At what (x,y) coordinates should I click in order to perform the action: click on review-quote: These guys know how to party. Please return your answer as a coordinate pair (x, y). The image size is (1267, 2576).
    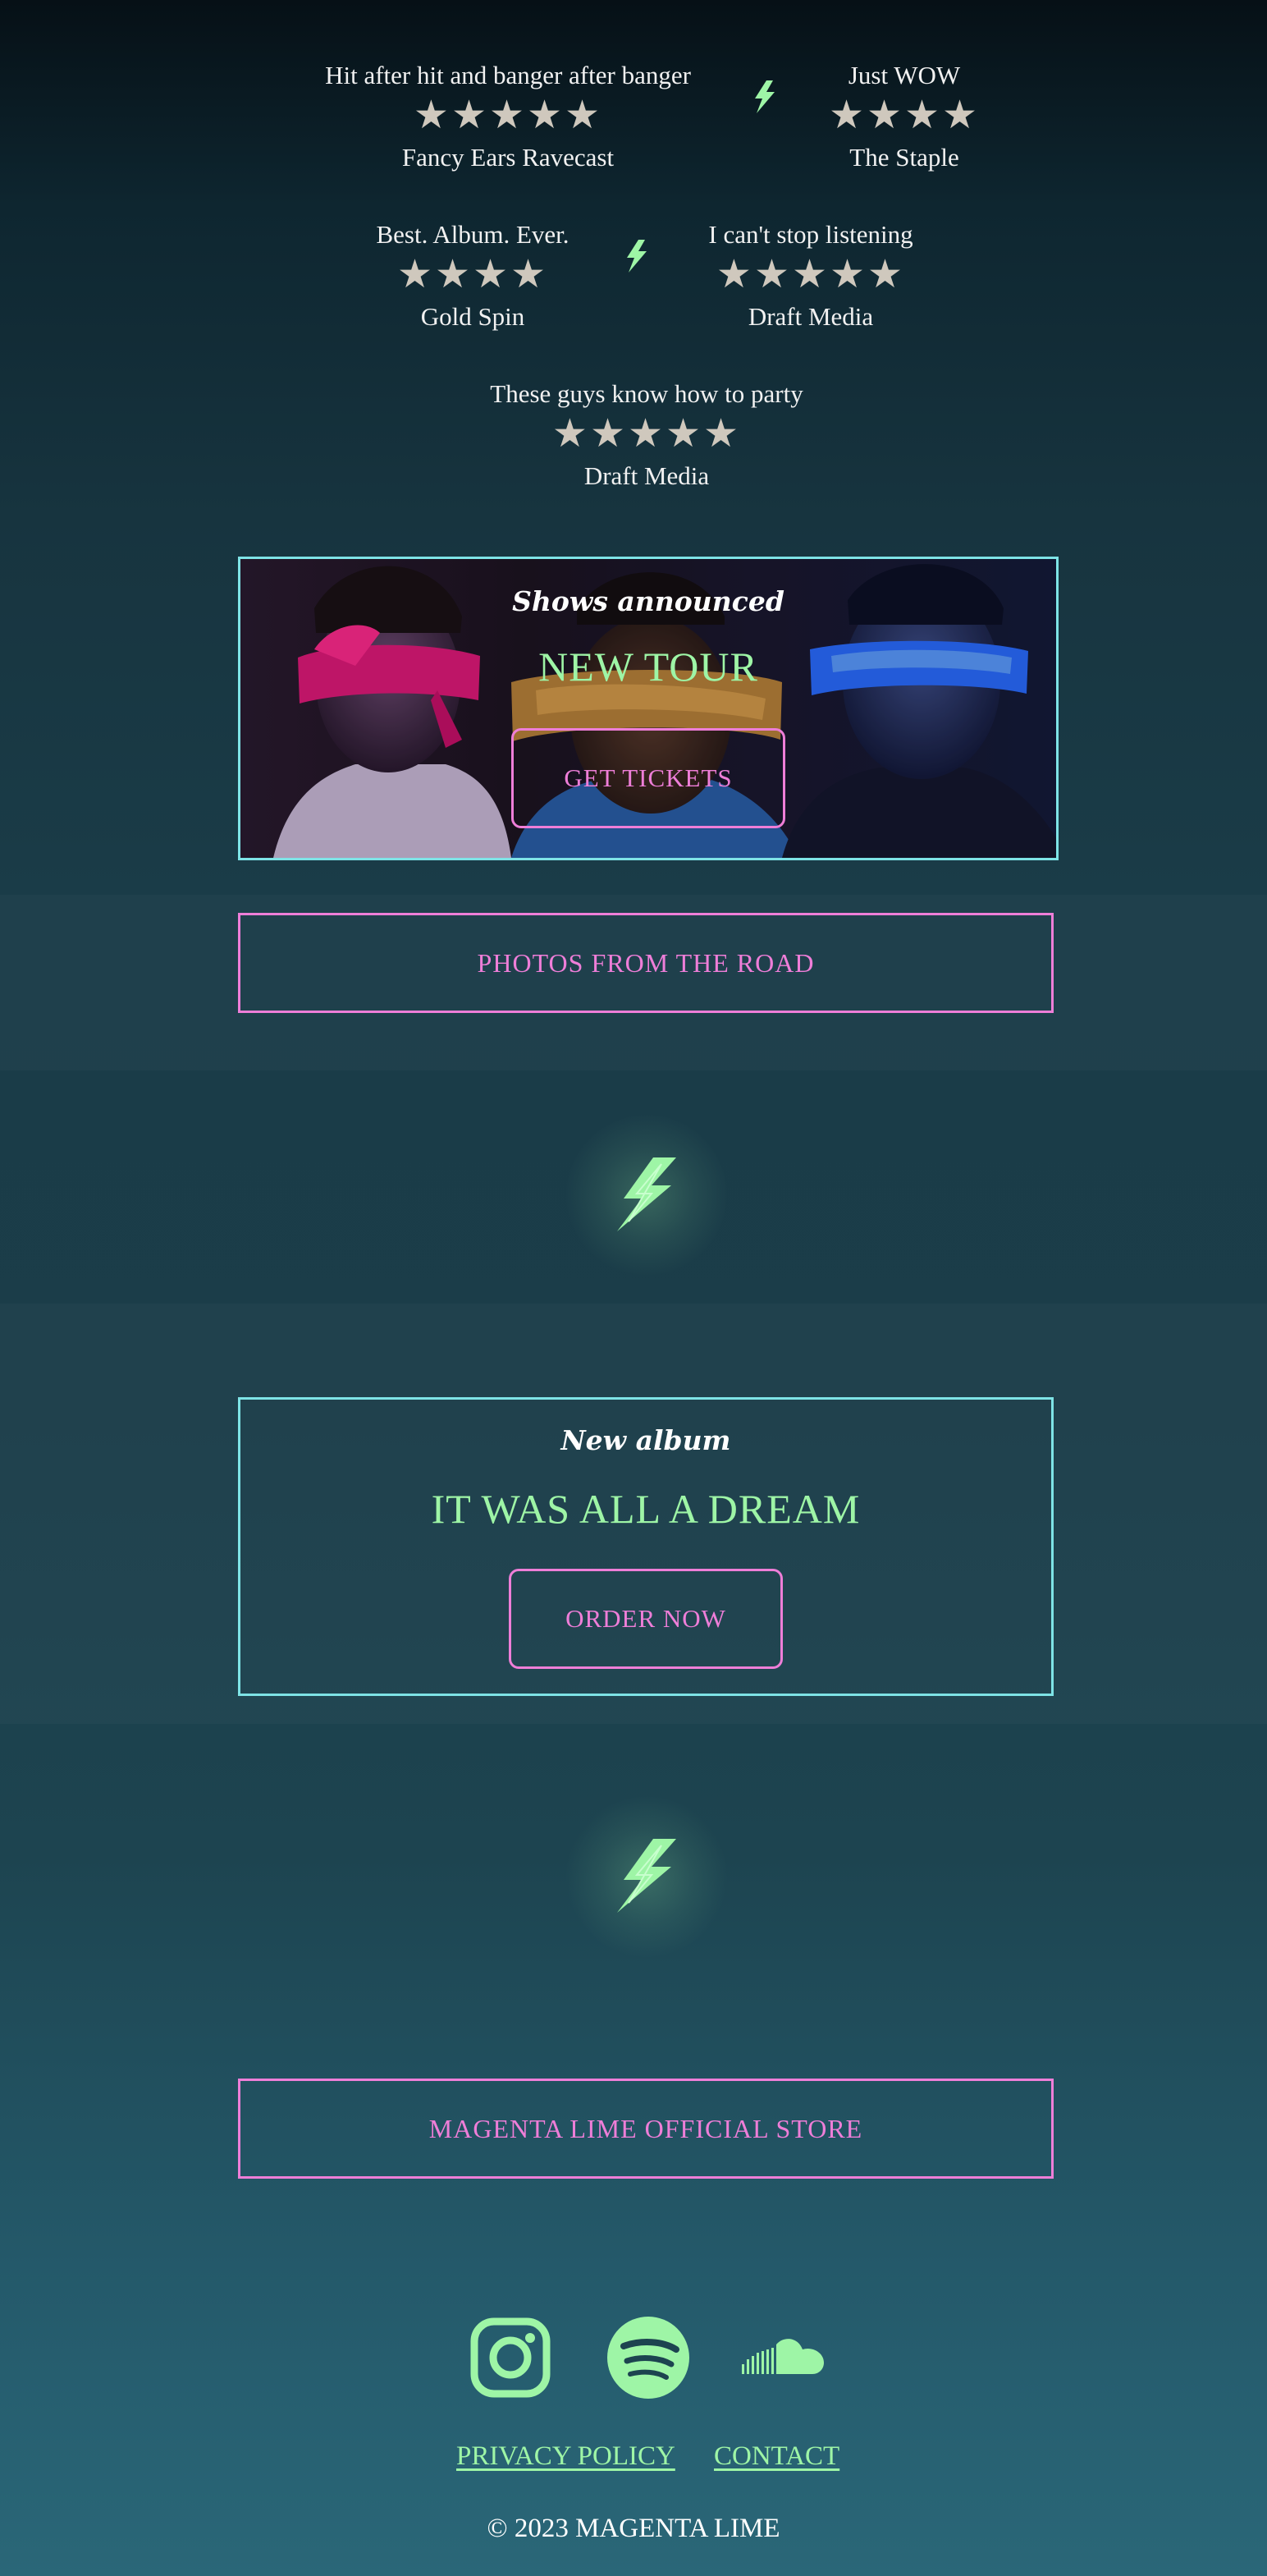
    Looking at the image, I should click on (646, 394).